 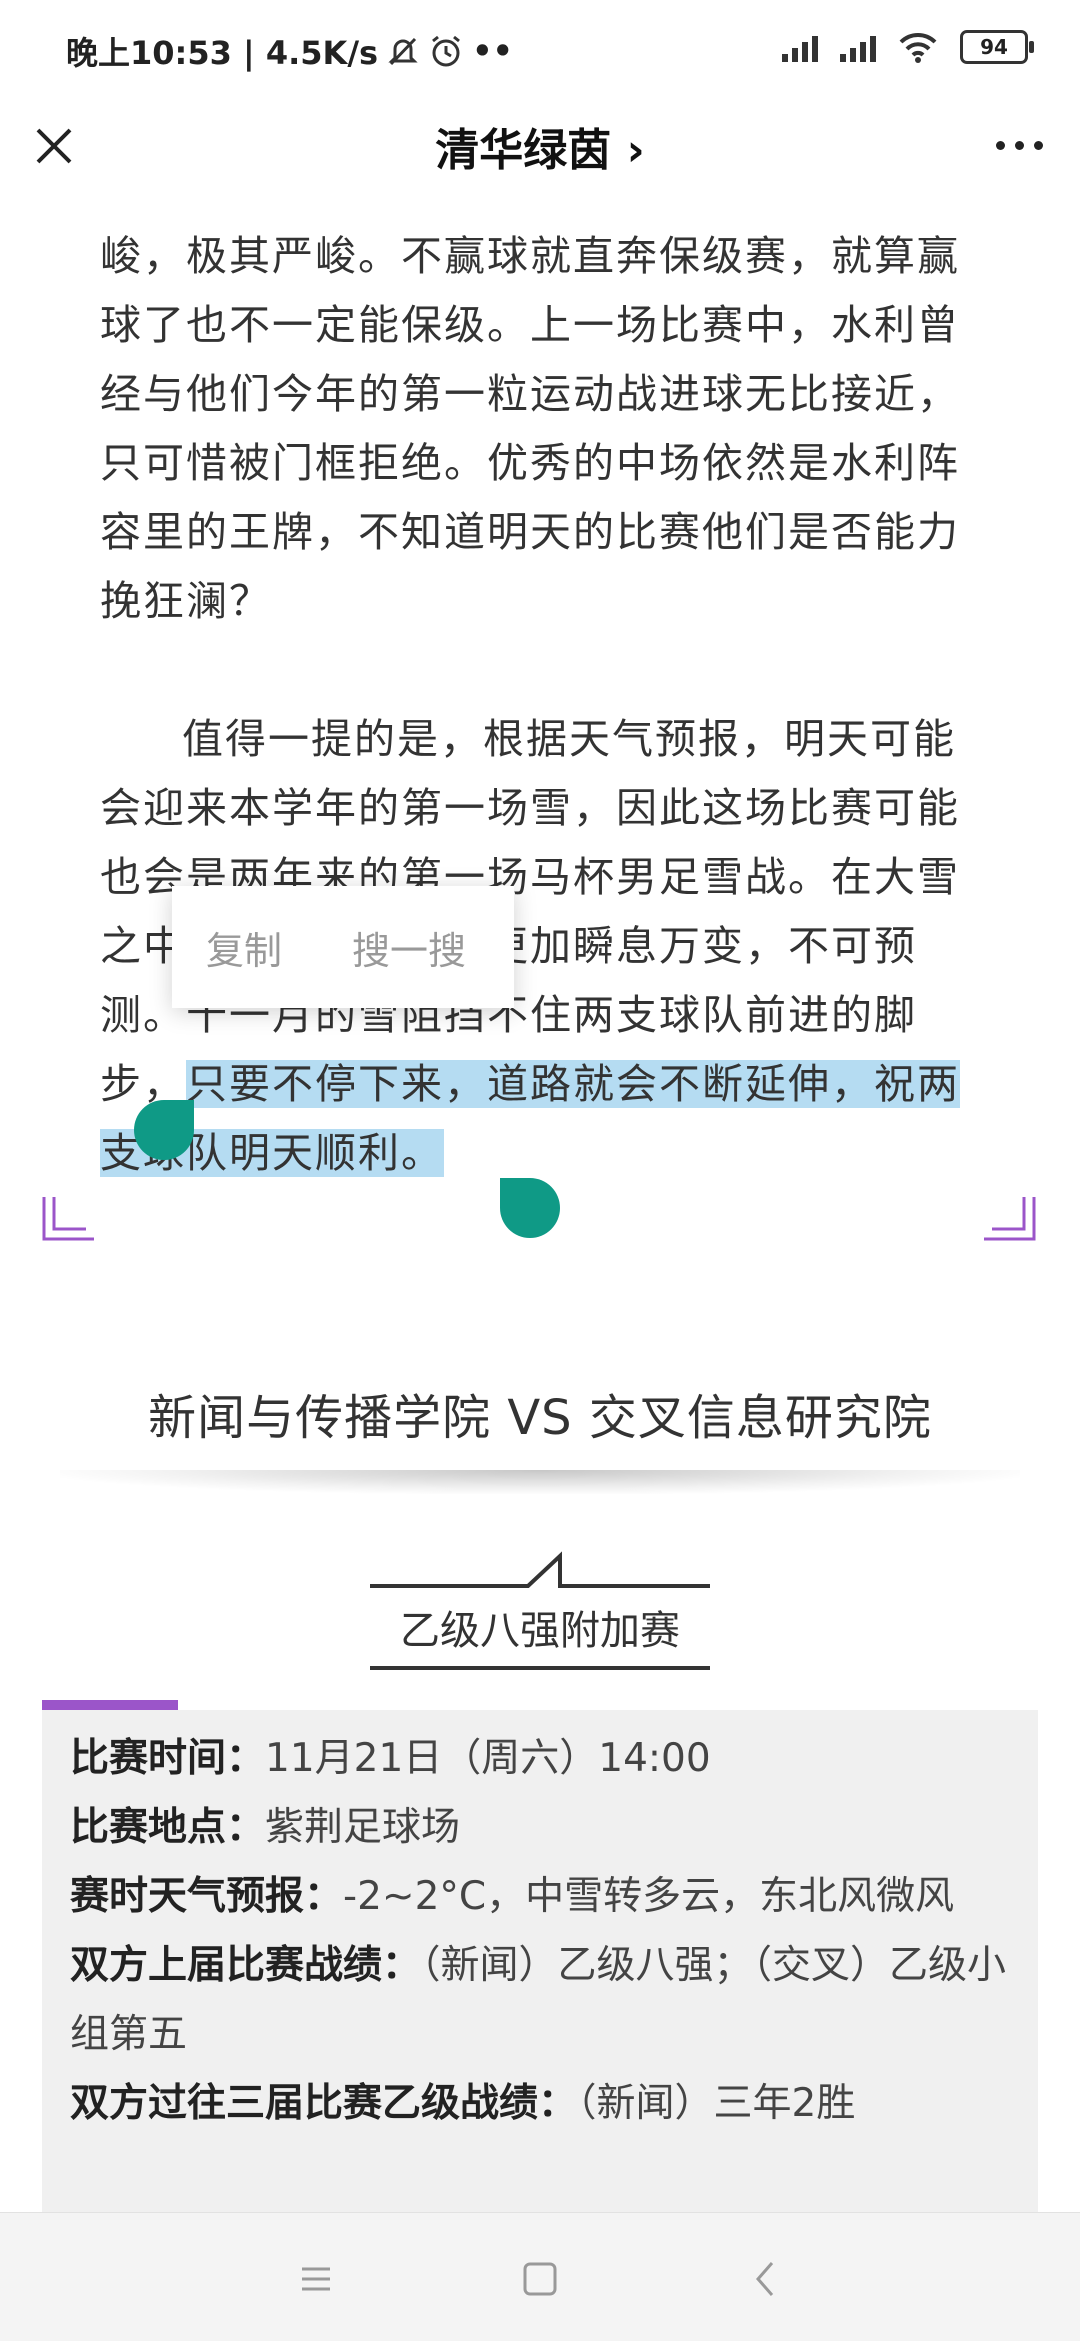 I want to click on info-row-weather: 赛时天气预报：-2~2°C，中雪转多云，东北风微风, so click(x=545, y=1896).